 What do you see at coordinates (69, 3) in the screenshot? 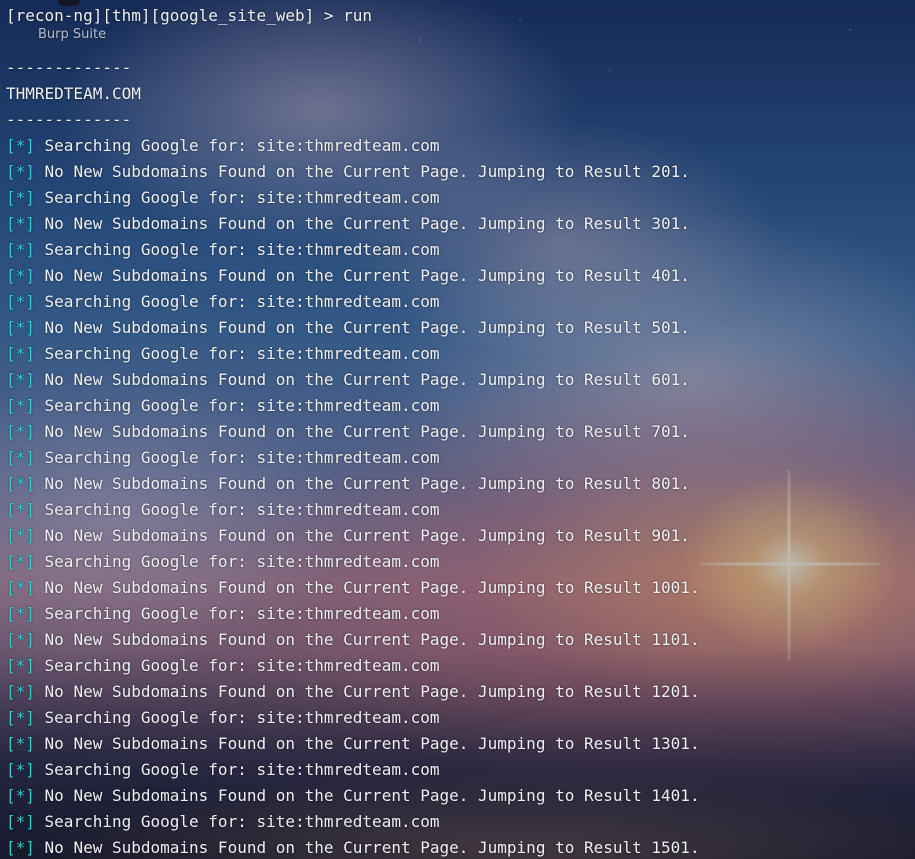
I see `burp-suite-icon` at bounding box center [69, 3].